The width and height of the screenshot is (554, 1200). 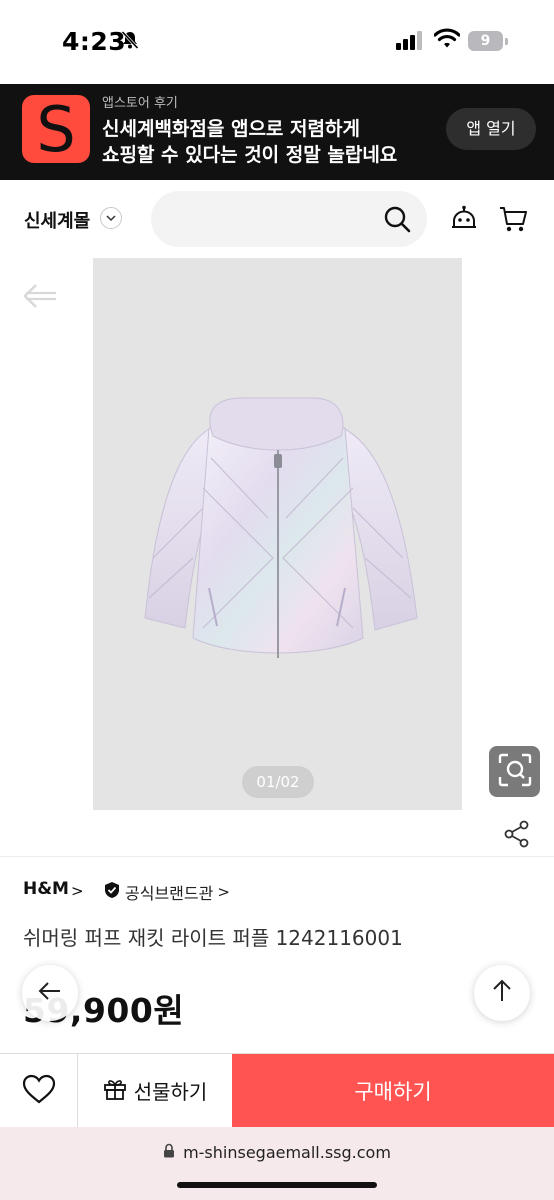 I want to click on banner-review-label: 앱스토어 후기, so click(x=140, y=103).